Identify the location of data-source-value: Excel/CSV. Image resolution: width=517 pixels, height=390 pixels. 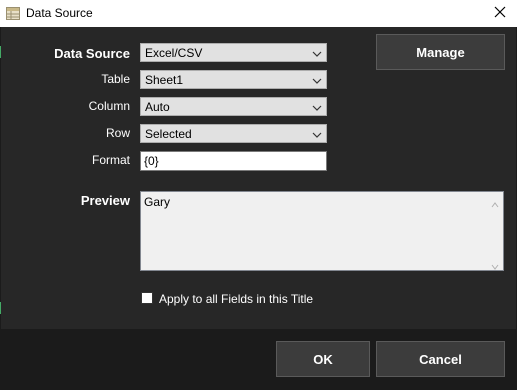
(174, 53).